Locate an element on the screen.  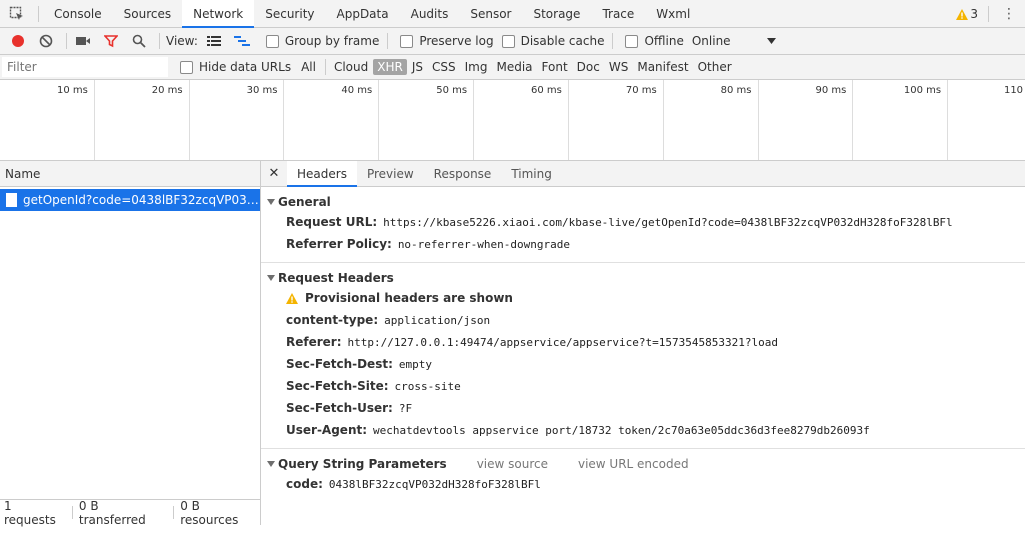
timeline-tick: 20 ms is located at coordinates (142, 120).